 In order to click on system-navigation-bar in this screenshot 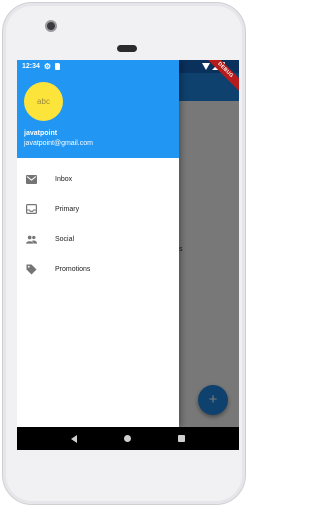, I will do `click(128, 438)`.